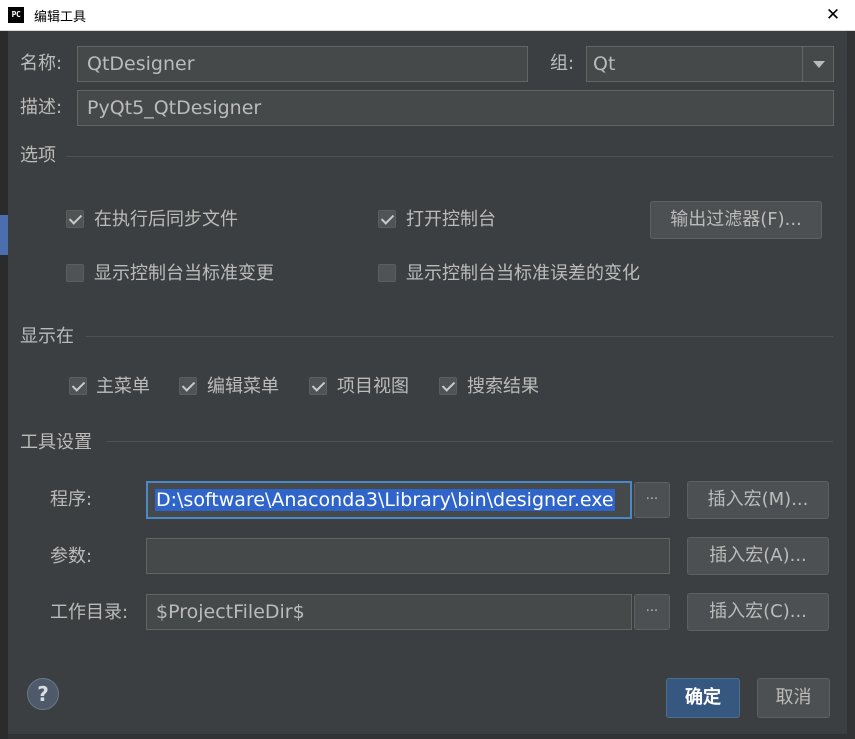  What do you see at coordinates (802, 64) in the screenshot?
I see `combo-divider` at bounding box center [802, 64].